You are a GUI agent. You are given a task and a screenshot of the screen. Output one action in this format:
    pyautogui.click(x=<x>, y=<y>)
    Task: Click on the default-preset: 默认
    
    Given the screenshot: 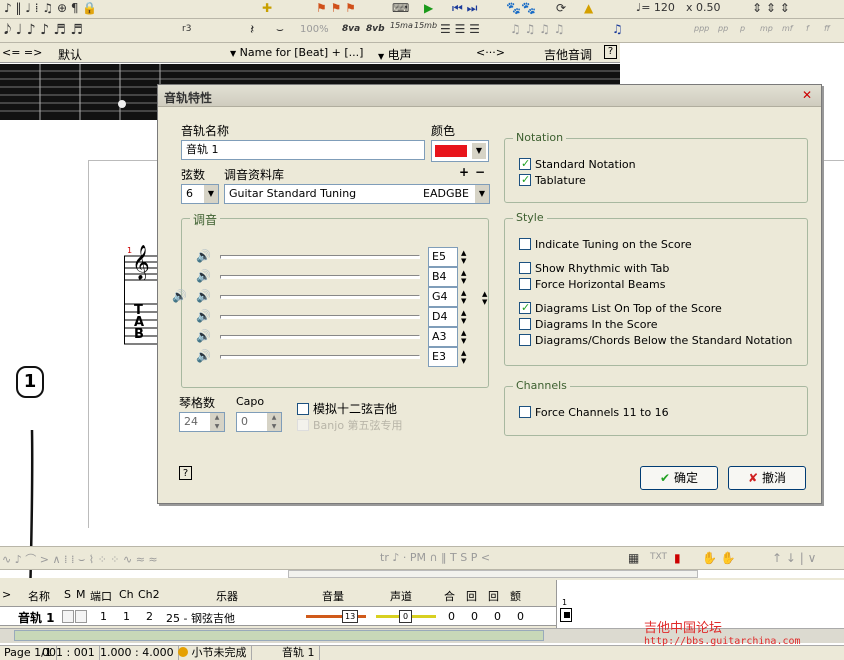 What is the action you would take?
    pyautogui.click(x=70, y=54)
    